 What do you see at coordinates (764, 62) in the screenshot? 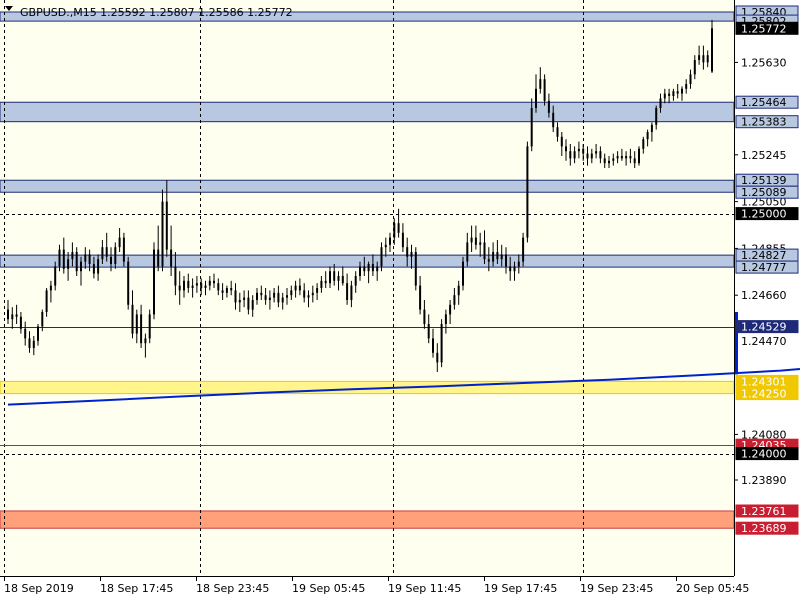
I see `price-tick-label: 1.25630` at bounding box center [764, 62].